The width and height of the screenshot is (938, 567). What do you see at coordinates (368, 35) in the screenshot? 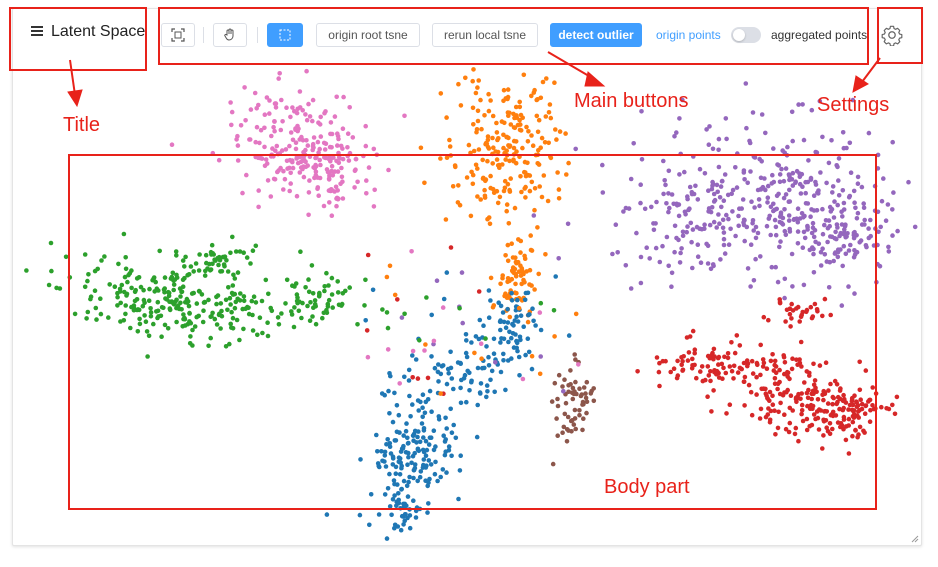
I see `origin-root-tsne-button: origin root tsne` at bounding box center [368, 35].